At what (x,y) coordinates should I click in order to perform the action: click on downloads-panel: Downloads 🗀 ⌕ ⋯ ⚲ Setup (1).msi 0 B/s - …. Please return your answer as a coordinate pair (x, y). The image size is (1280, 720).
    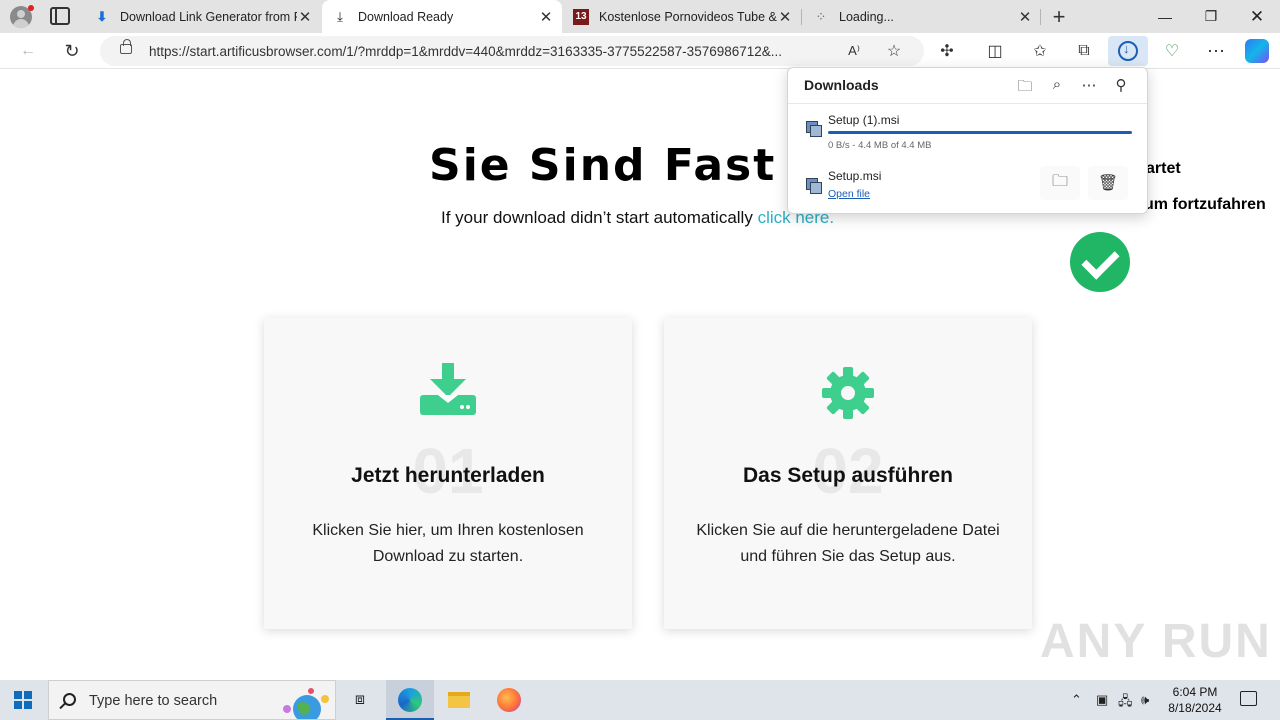
    Looking at the image, I should click on (967, 140).